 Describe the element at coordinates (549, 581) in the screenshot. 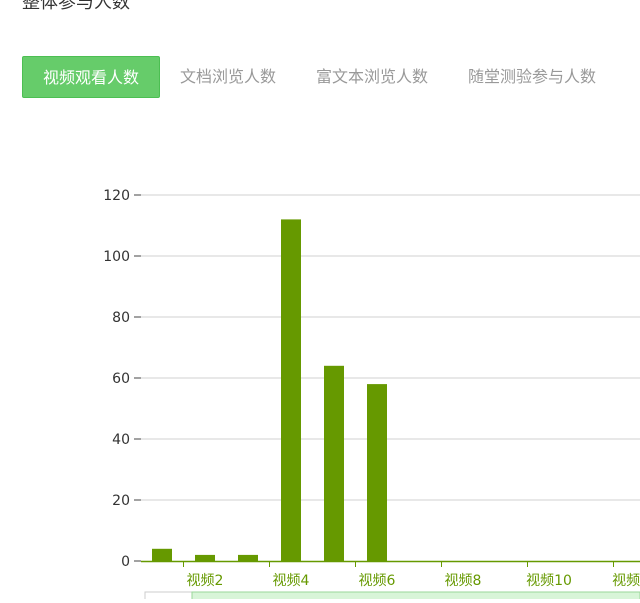

I see `x-tick-label: 视频10` at that location.